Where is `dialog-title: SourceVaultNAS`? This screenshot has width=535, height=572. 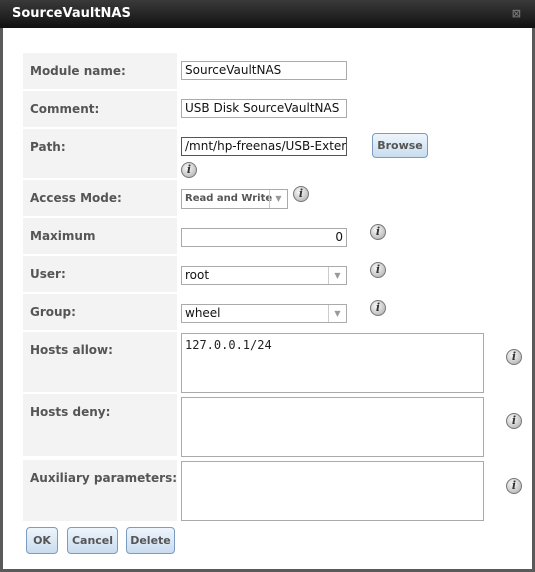
dialog-title: SourceVaultNAS is located at coordinates (71, 13).